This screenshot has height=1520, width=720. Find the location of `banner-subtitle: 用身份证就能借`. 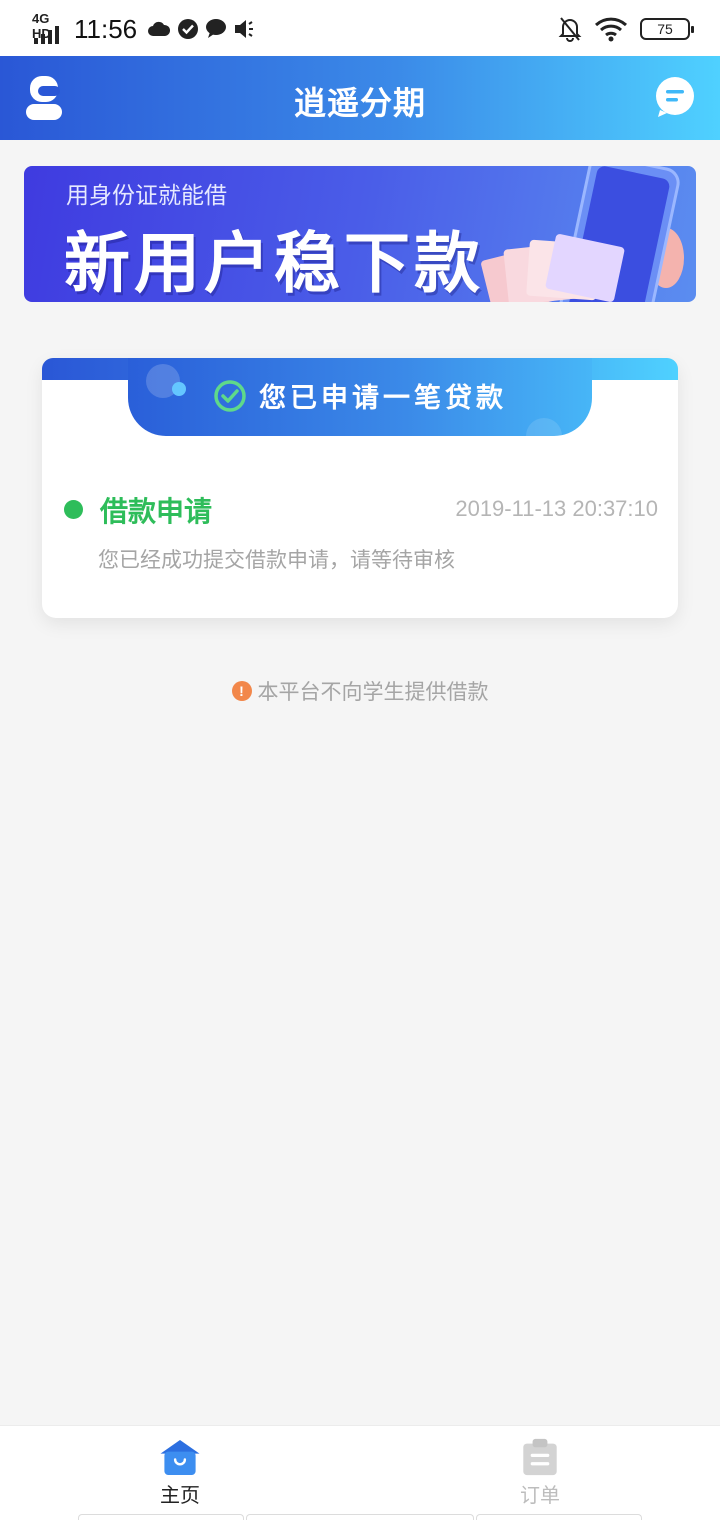

banner-subtitle: 用身份证就能借 is located at coordinates (146, 196).